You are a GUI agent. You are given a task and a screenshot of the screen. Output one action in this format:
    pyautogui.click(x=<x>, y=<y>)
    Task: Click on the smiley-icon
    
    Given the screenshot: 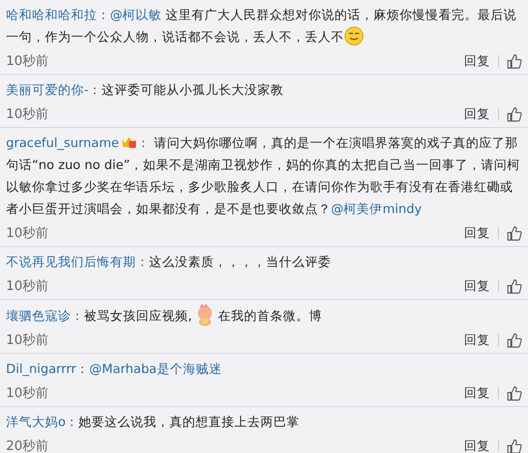 What is the action you would take?
    pyautogui.click(x=354, y=36)
    